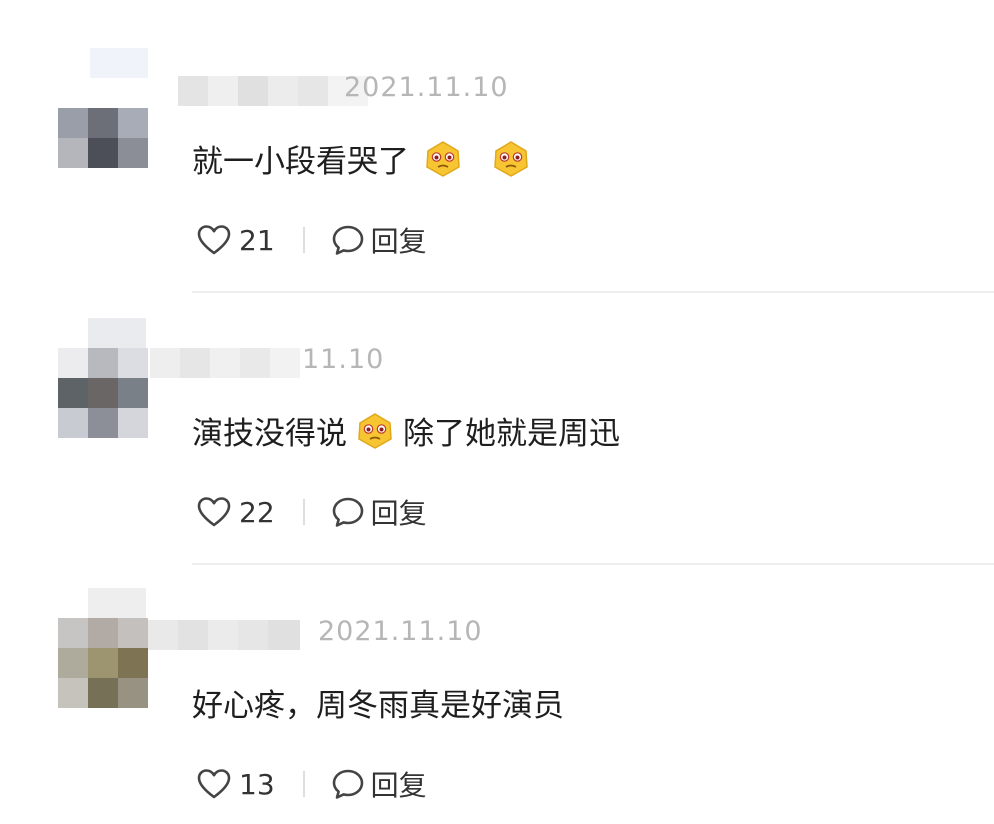 Image resolution: width=994 pixels, height=824 pixels. What do you see at coordinates (257, 240) in the screenshot?
I see `like-count: 21` at bounding box center [257, 240].